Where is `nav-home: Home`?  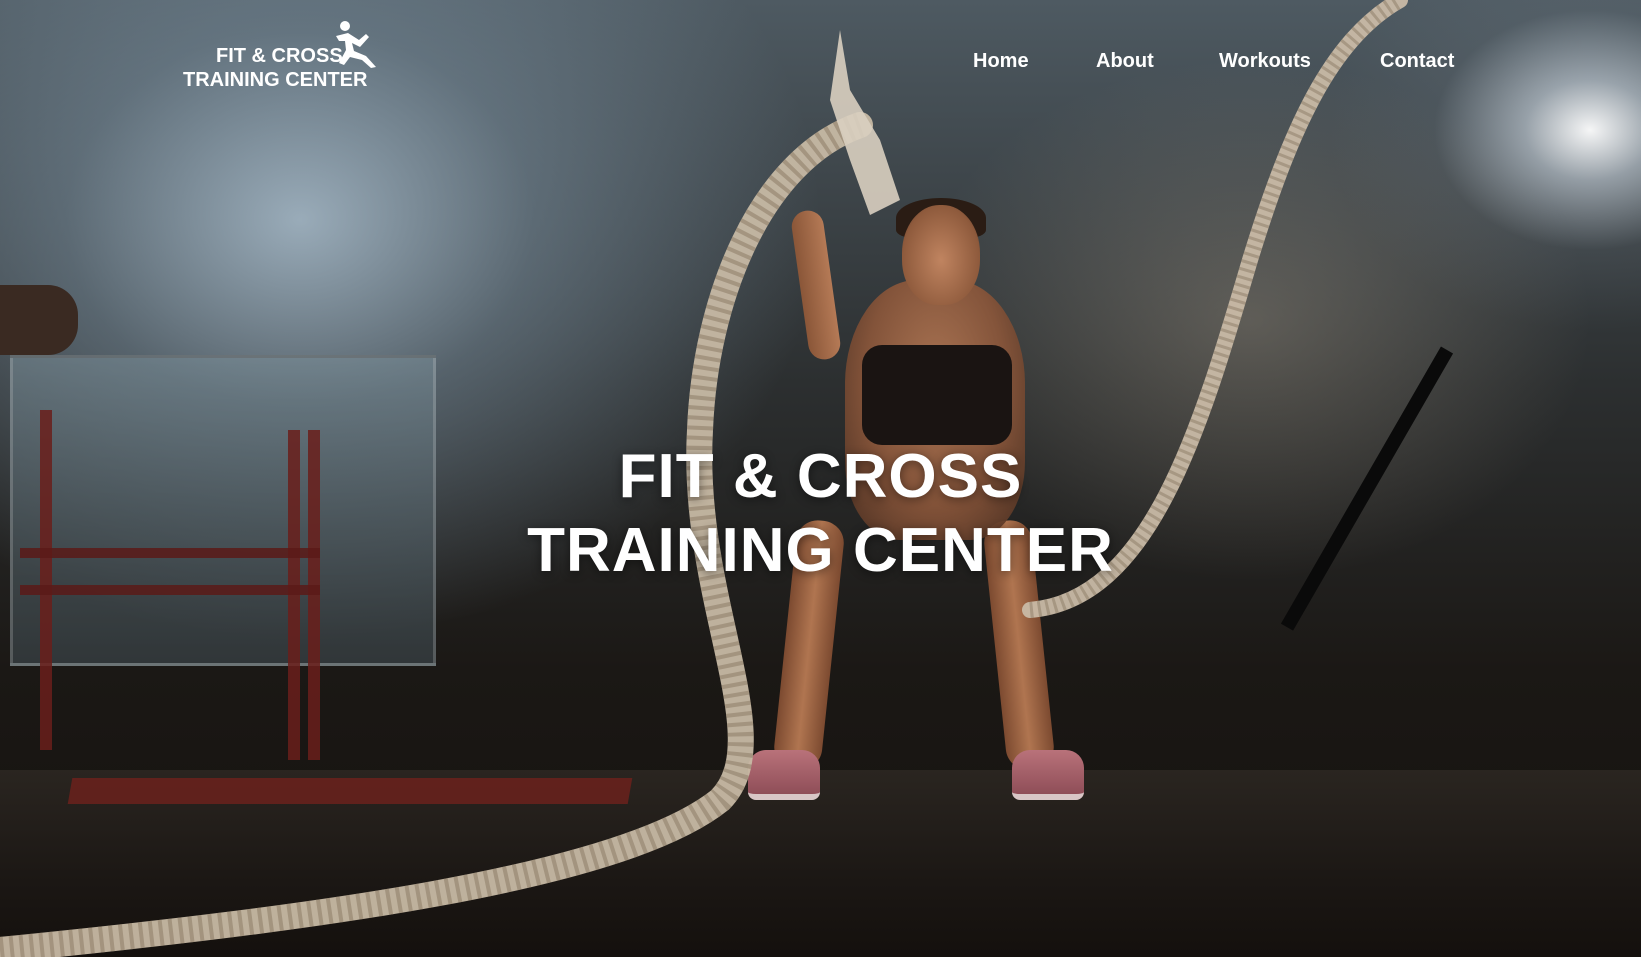 nav-home: Home is located at coordinates (1001, 61).